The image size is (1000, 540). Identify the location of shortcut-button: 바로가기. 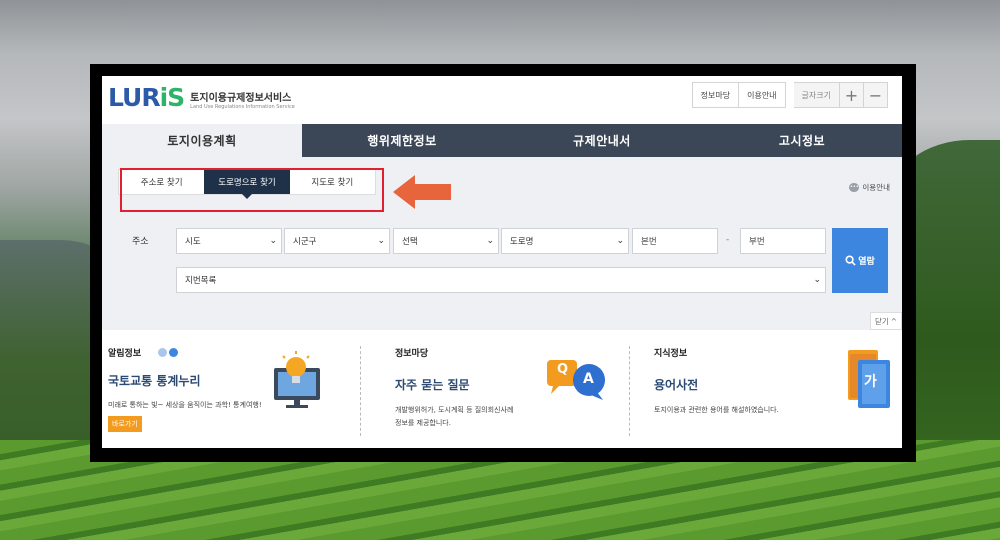
(125, 424).